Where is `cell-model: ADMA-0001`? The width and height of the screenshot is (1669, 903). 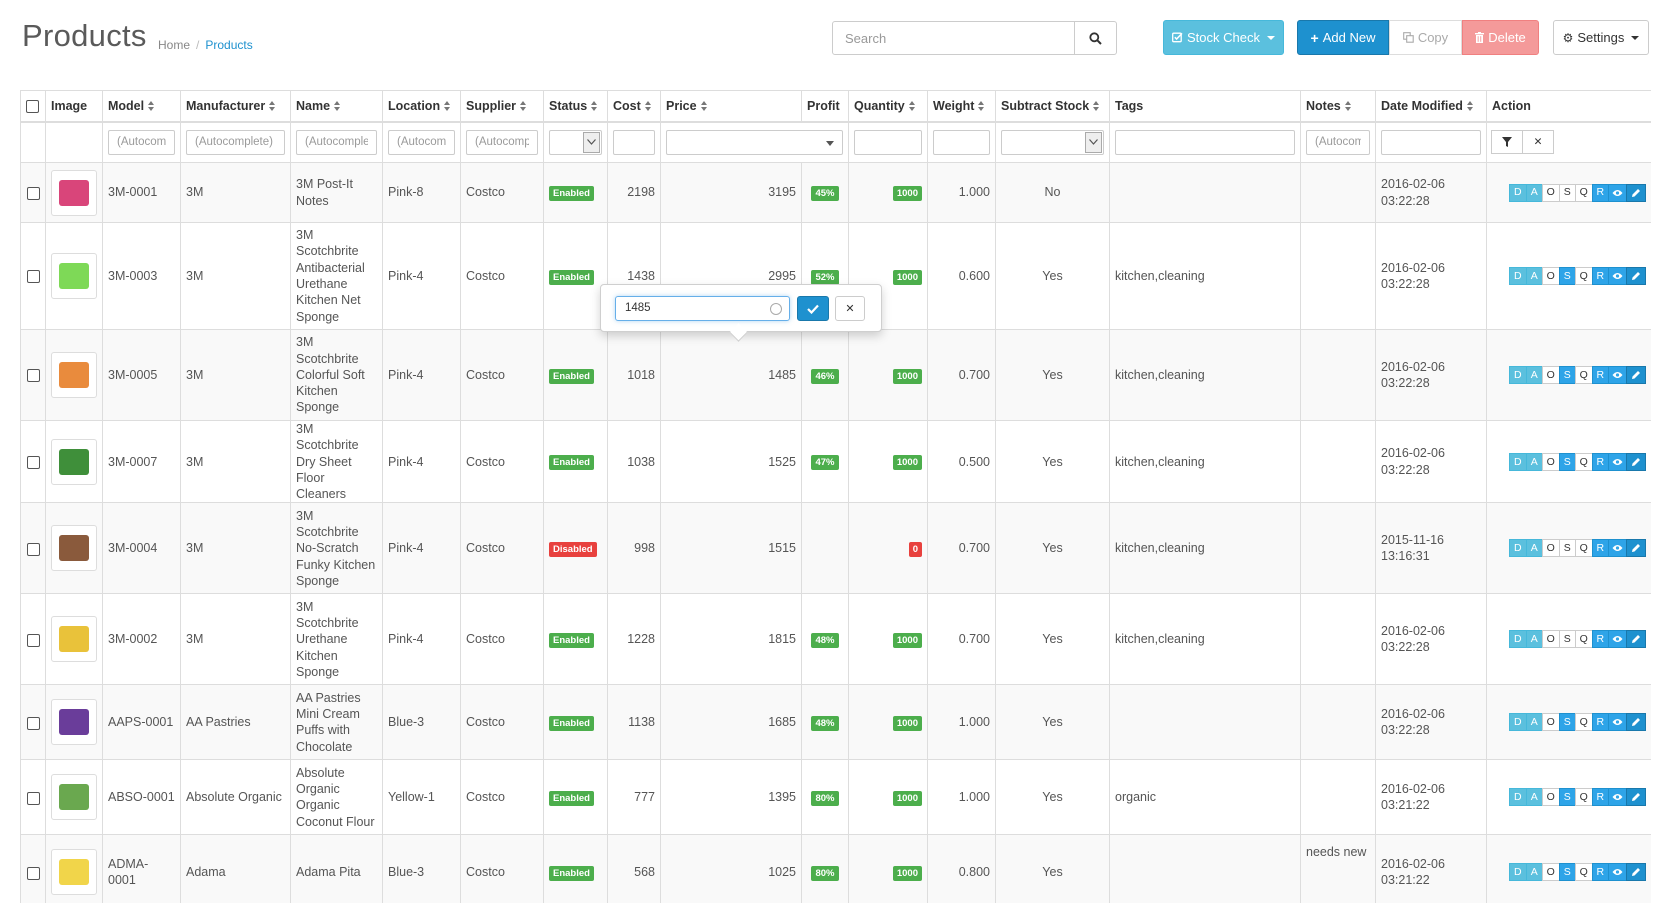 cell-model: ADMA-0001 is located at coordinates (141, 868).